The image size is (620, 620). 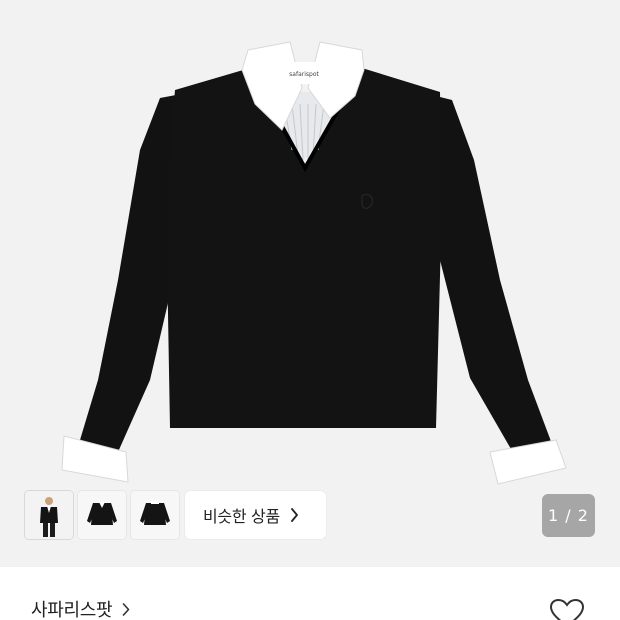 I want to click on similar-products-button: 비슷한 상품, so click(x=255, y=515).